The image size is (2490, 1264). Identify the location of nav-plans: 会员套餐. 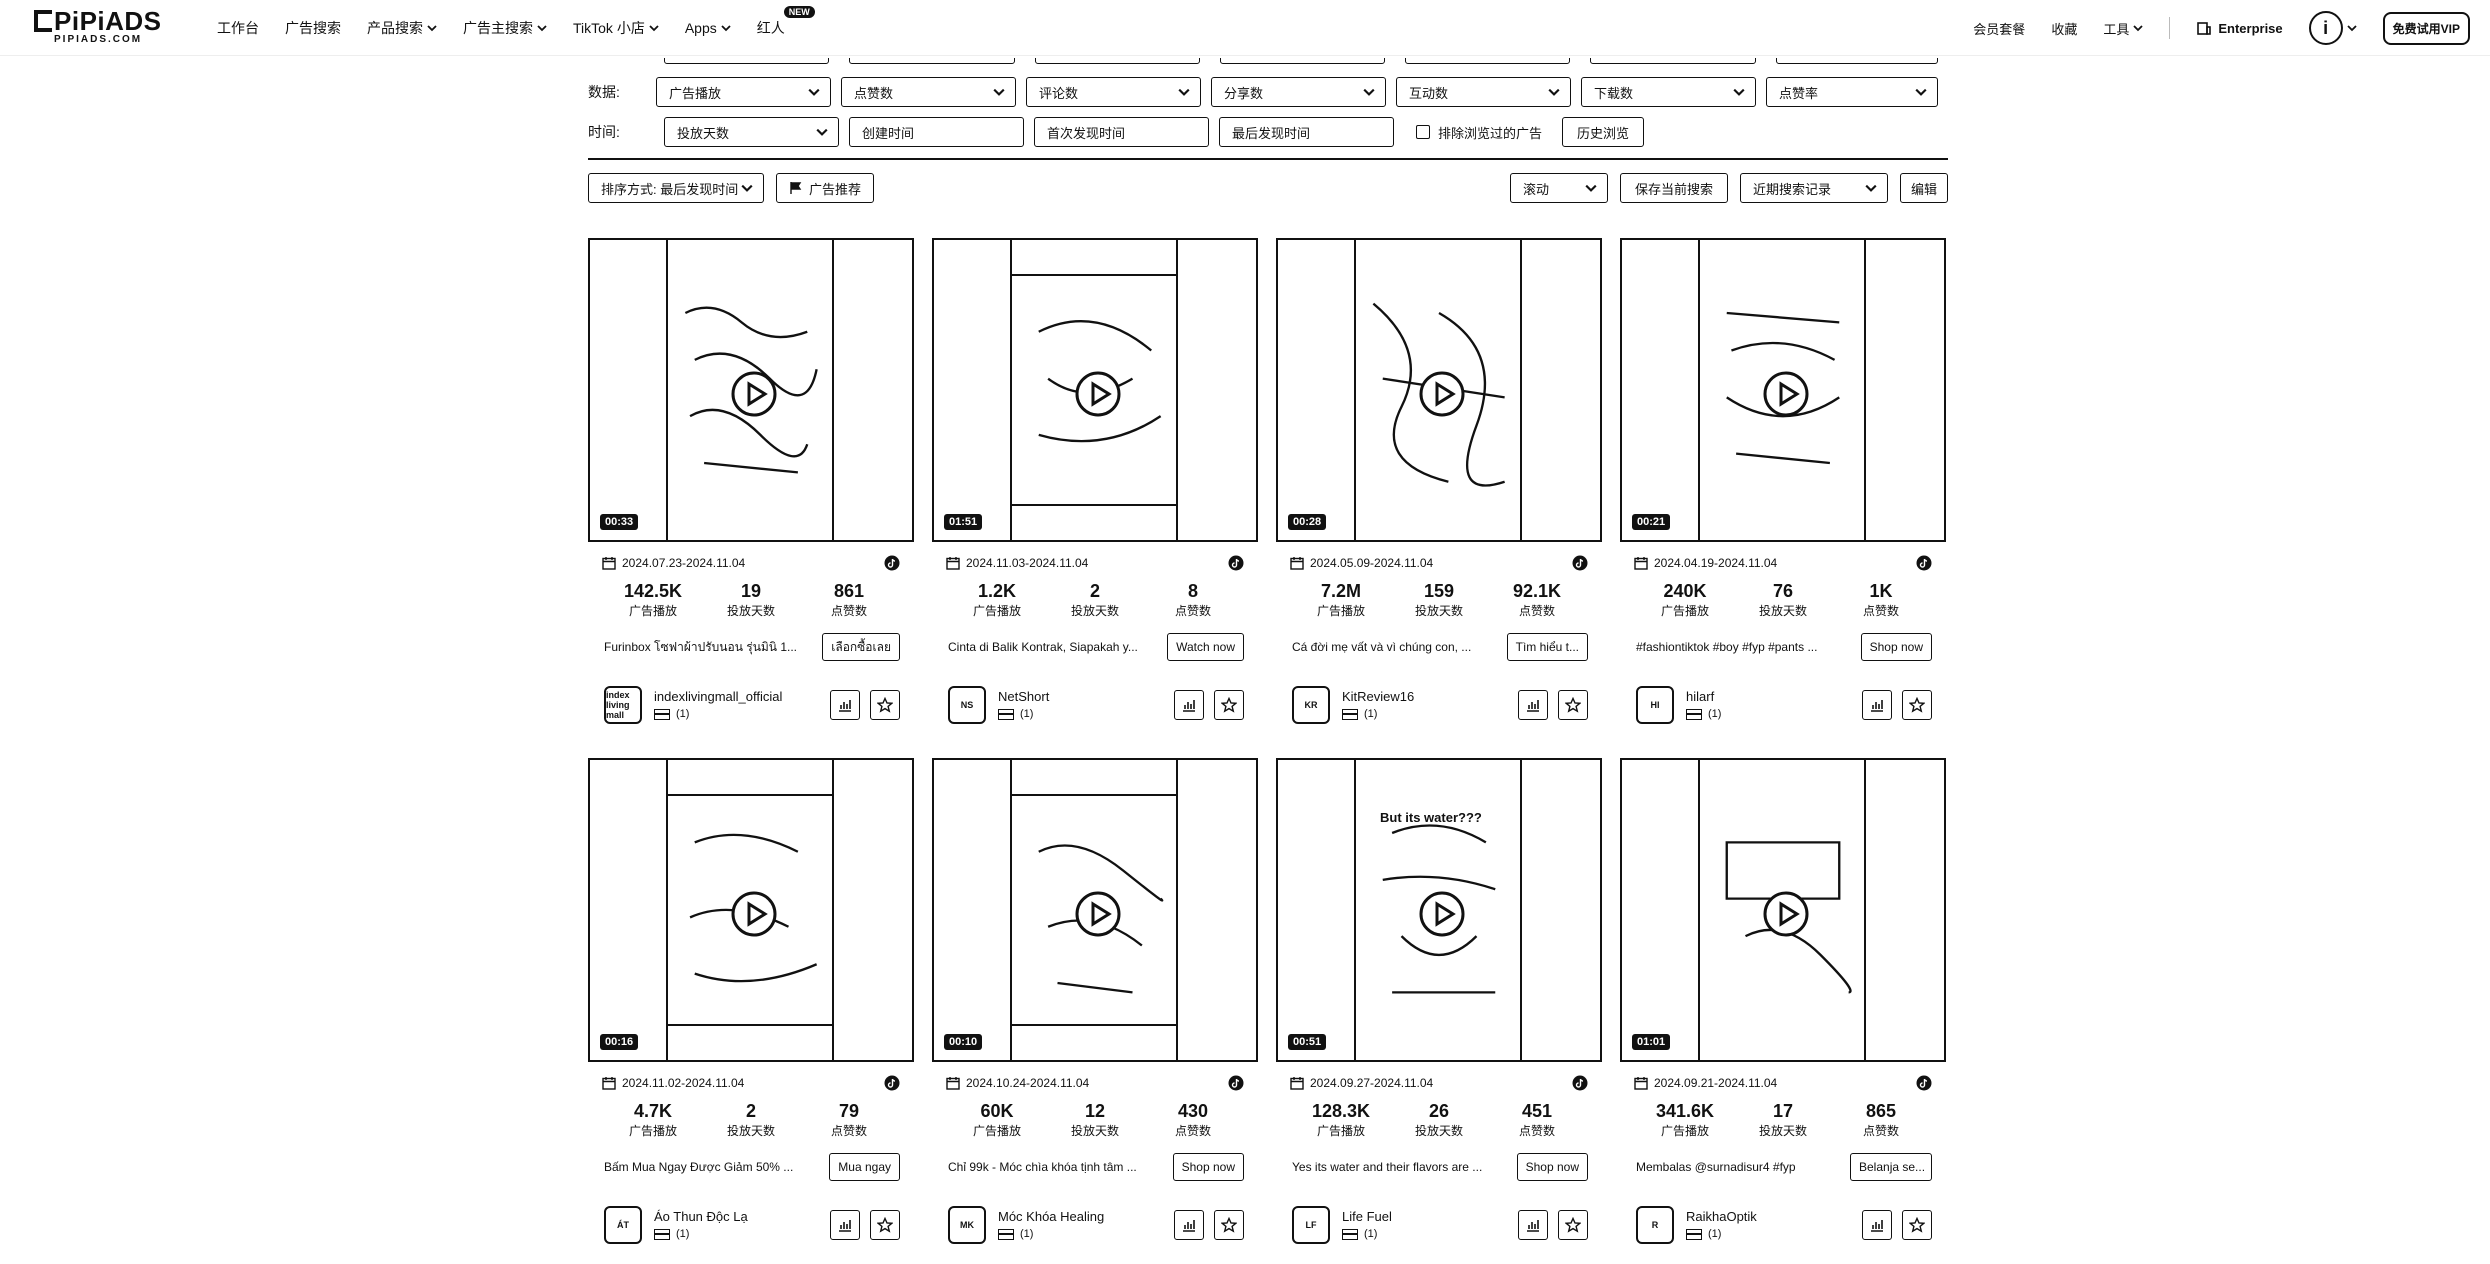
(1999, 28).